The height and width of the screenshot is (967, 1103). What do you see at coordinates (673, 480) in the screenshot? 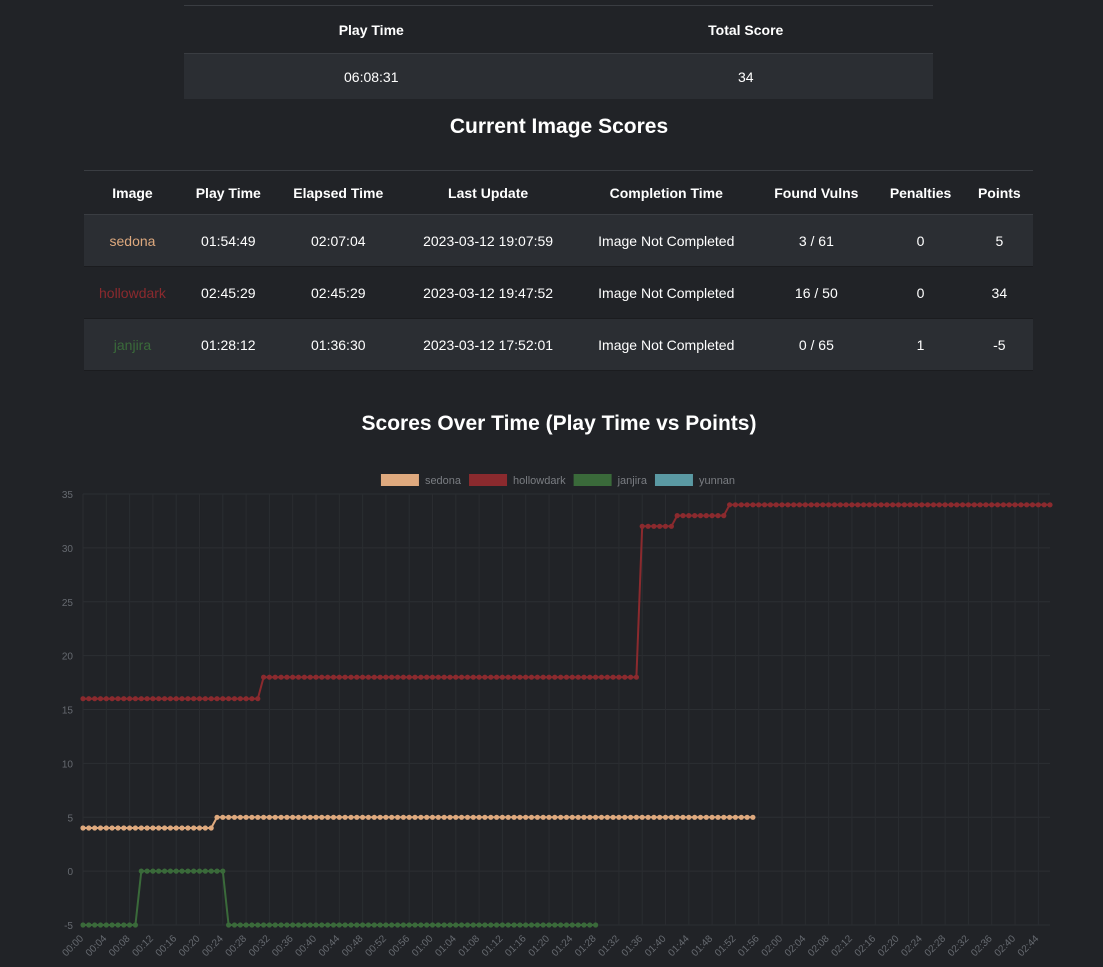
I see `legend-swatch-yunnan` at bounding box center [673, 480].